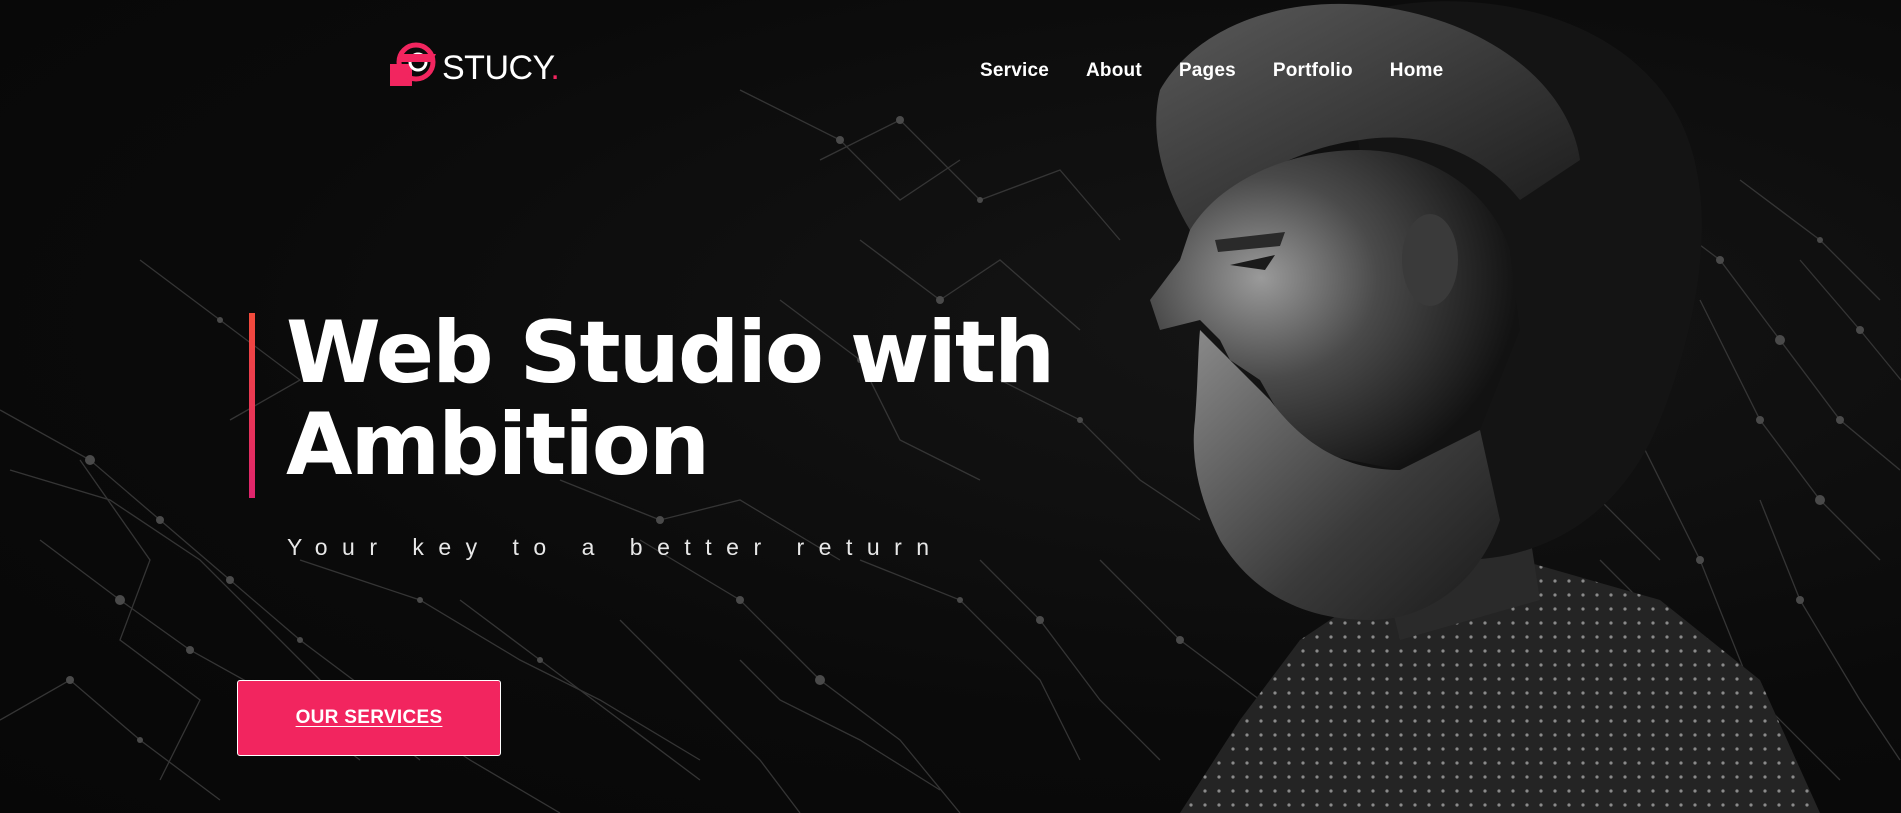  I want to click on stucy-logo-icon, so click(413, 64).